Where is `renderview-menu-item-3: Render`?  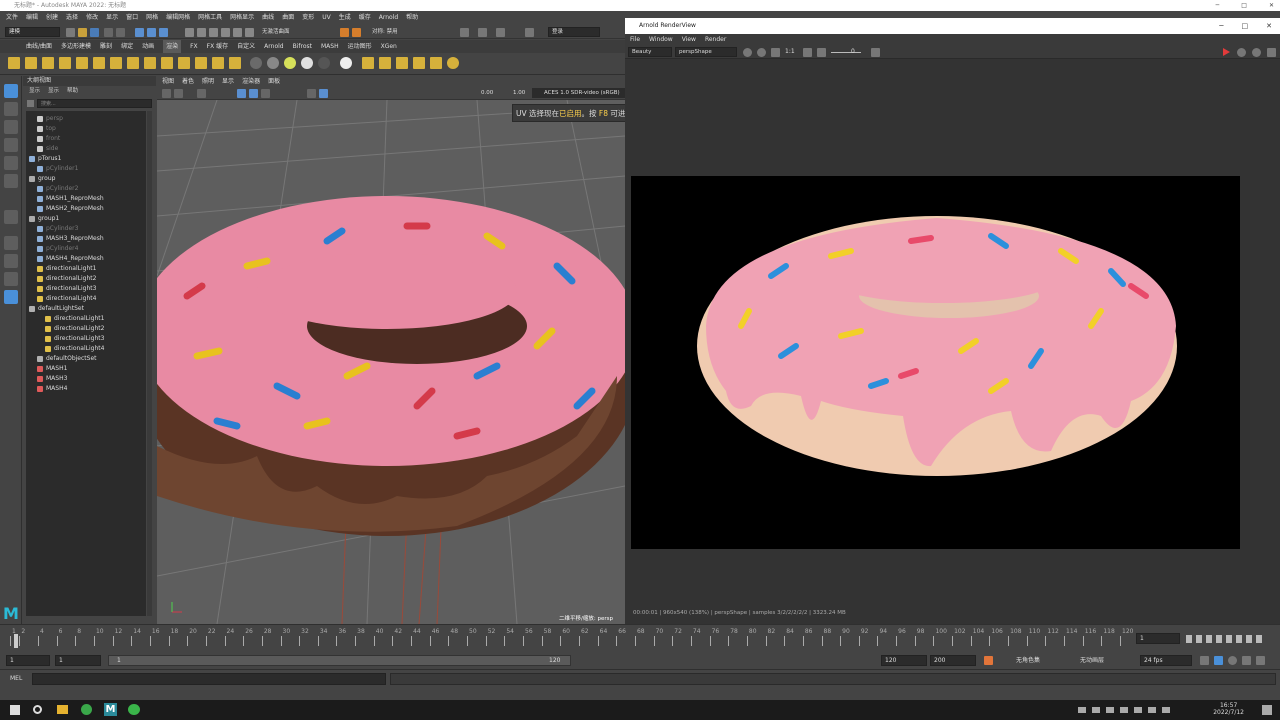 renderview-menu-item-3: Render is located at coordinates (715, 39).